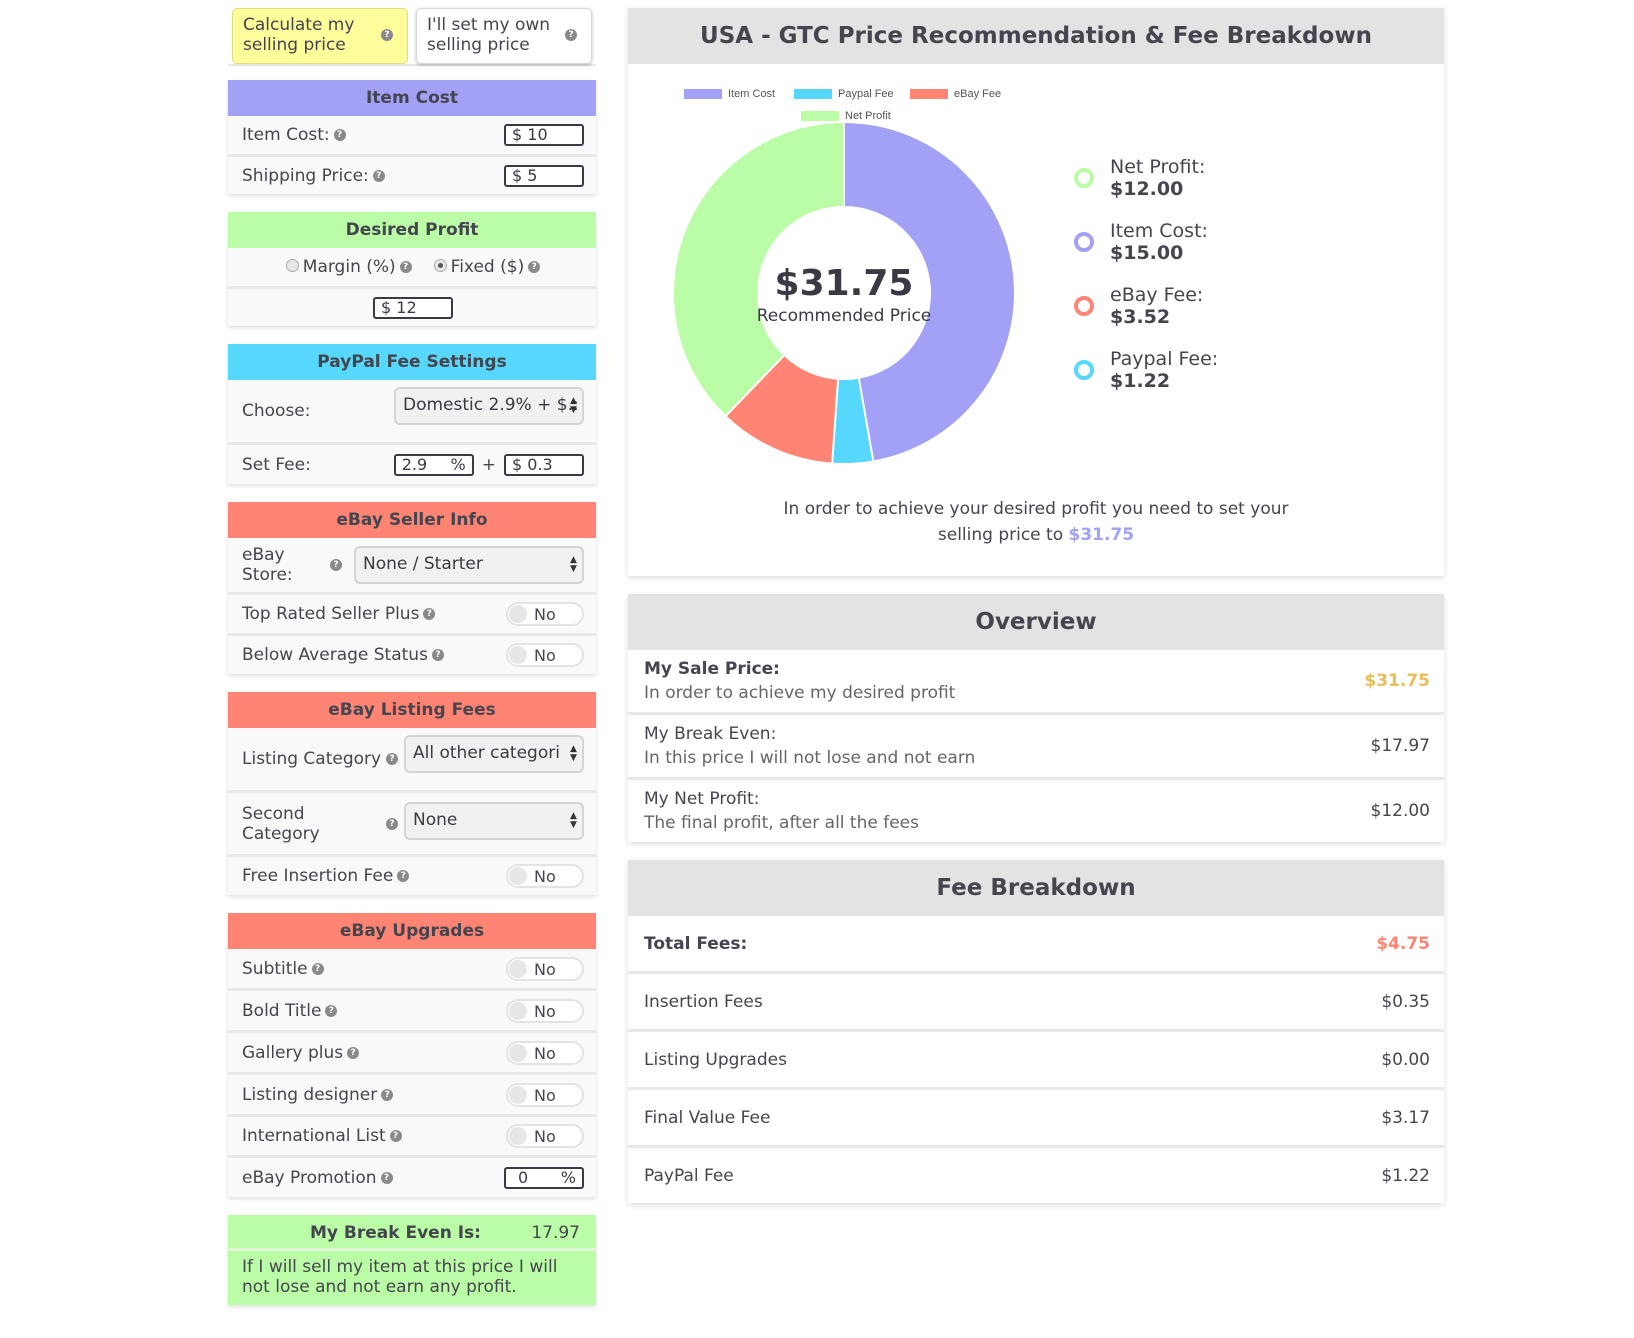 Image resolution: width=1634 pixels, height=1338 pixels. Describe the element at coordinates (544, 464) in the screenshot. I see `paypal-fixed-input: $ 0.3` at that location.